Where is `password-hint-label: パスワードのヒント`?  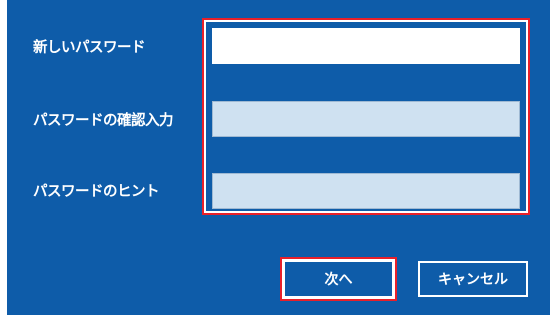 password-hint-label: パスワードのヒント is located at coordinates (96, 192).